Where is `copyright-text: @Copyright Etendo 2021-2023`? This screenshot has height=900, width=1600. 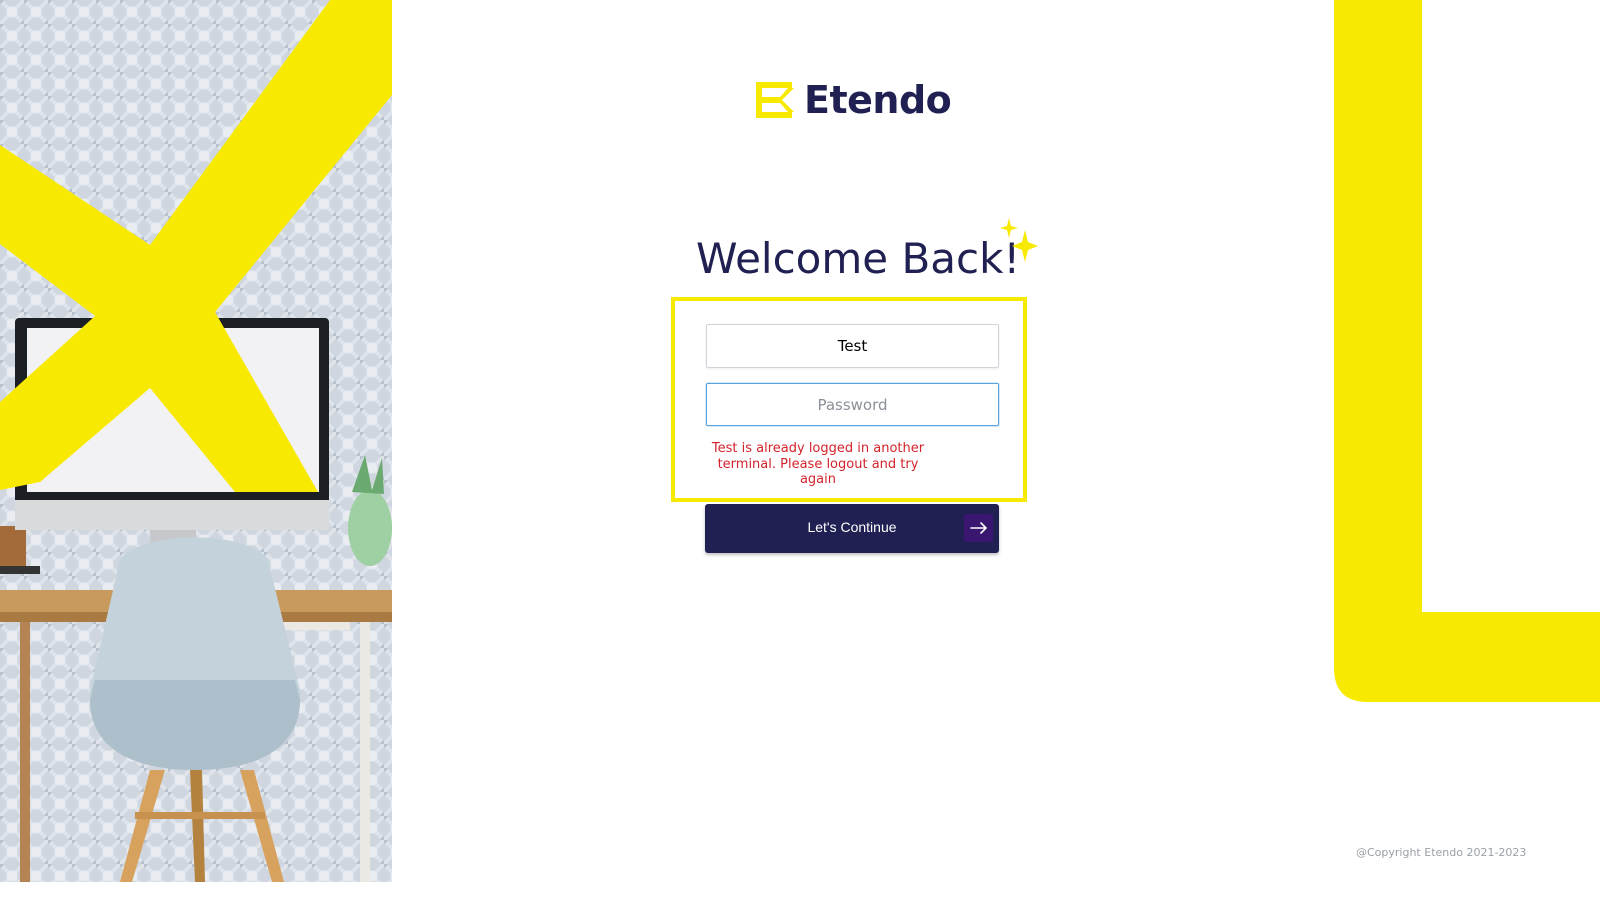 copyright-text: @Copyright Etendo 2021-2023 is located at coordinates (1441, 852).